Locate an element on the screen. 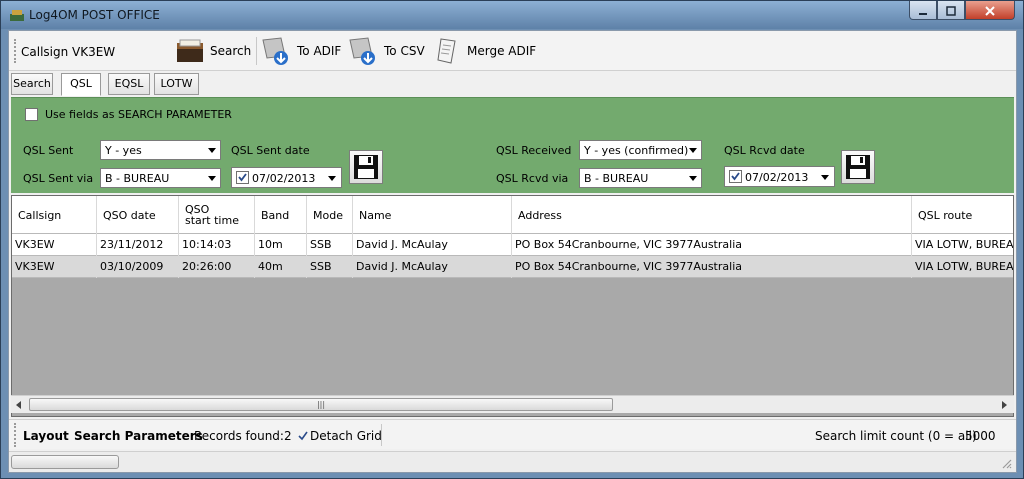  minimize-icon is located at coordinates (923, 14).